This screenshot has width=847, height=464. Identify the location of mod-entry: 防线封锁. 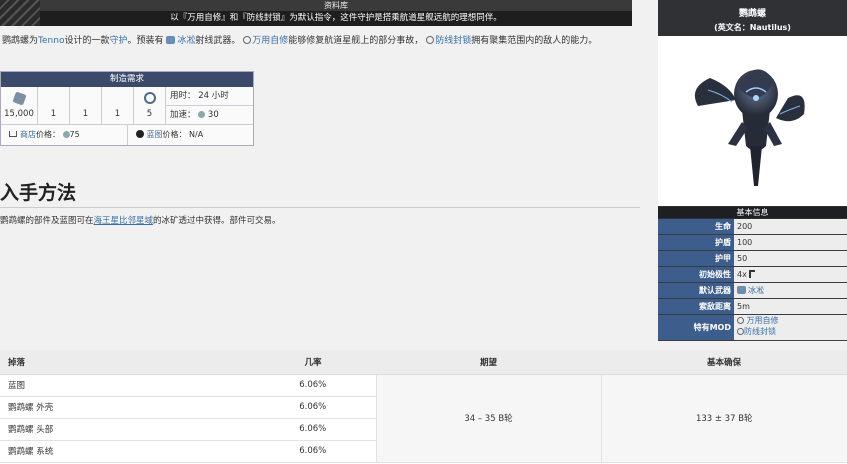
(792, 331).